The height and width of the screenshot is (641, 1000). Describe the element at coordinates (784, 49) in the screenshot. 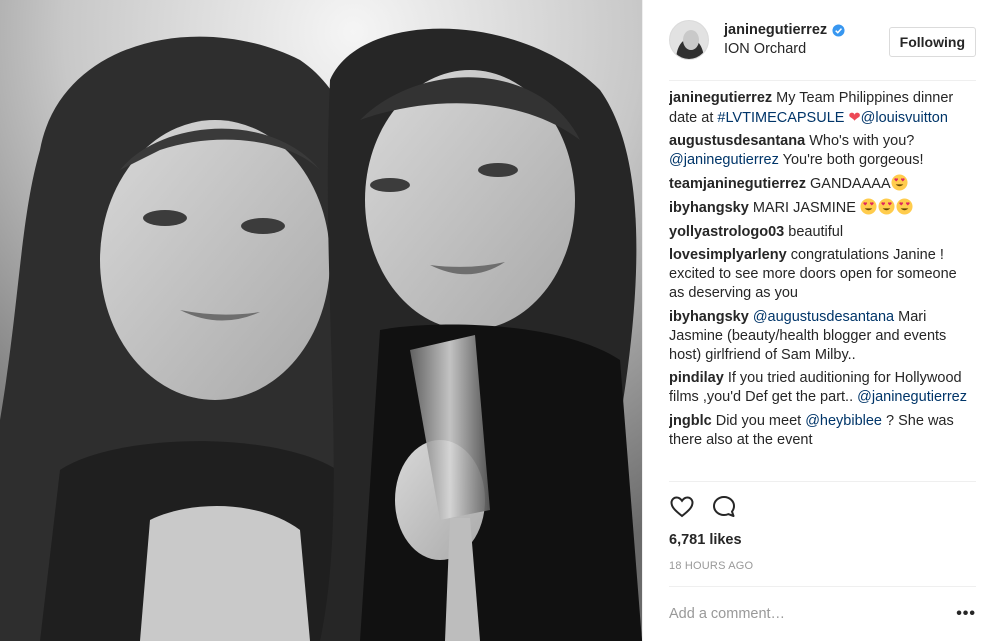

I see `header-location: ION Orchard` at that location.